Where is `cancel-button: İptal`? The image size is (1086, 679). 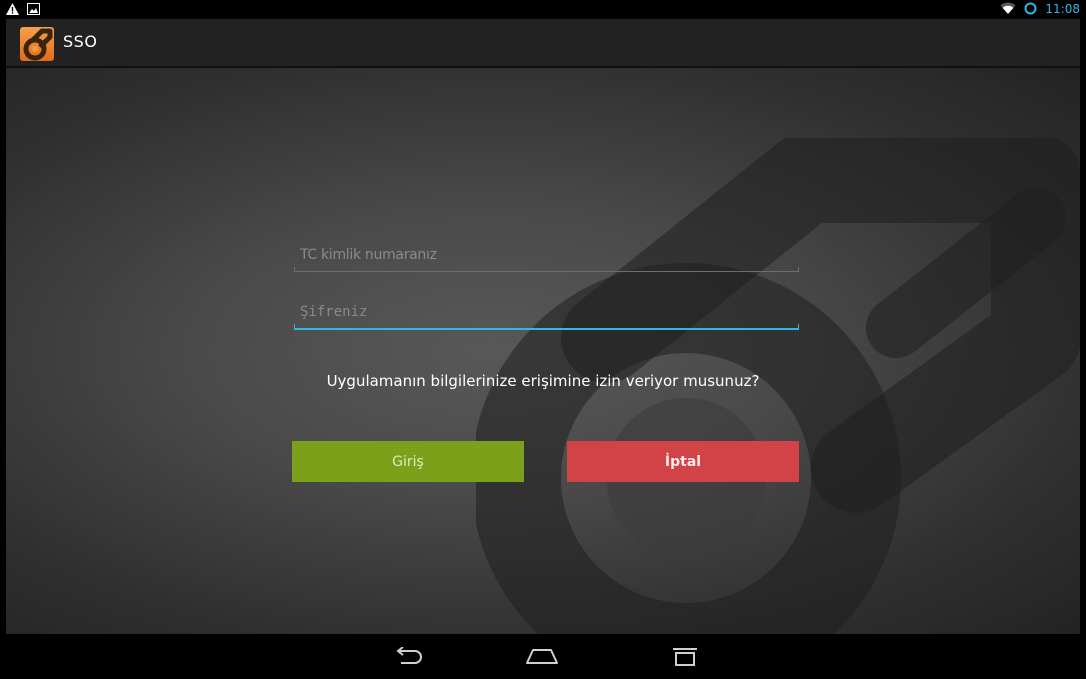
cancel-button: İptal is located at coordinates (683, 461).